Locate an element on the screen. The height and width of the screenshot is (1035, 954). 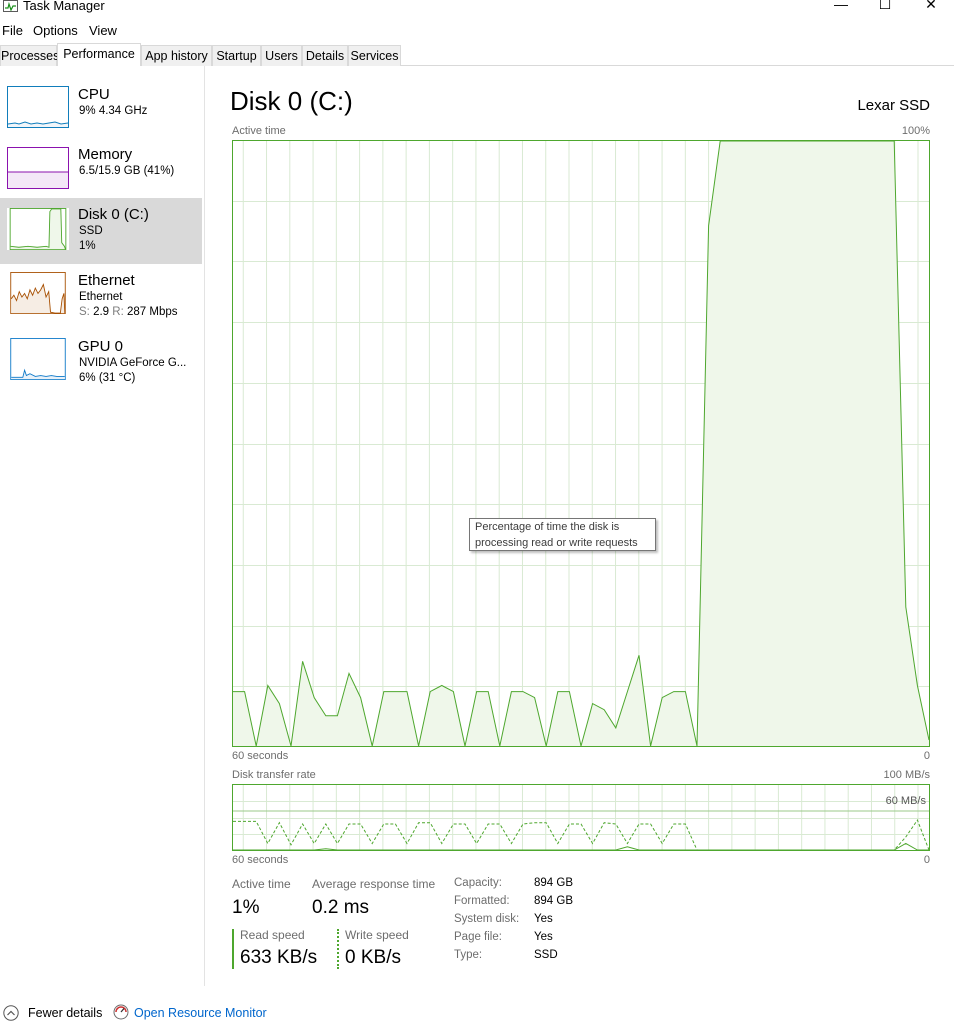
transfer-ref-label: 60 MB/s is located at coordinates (905, 801).